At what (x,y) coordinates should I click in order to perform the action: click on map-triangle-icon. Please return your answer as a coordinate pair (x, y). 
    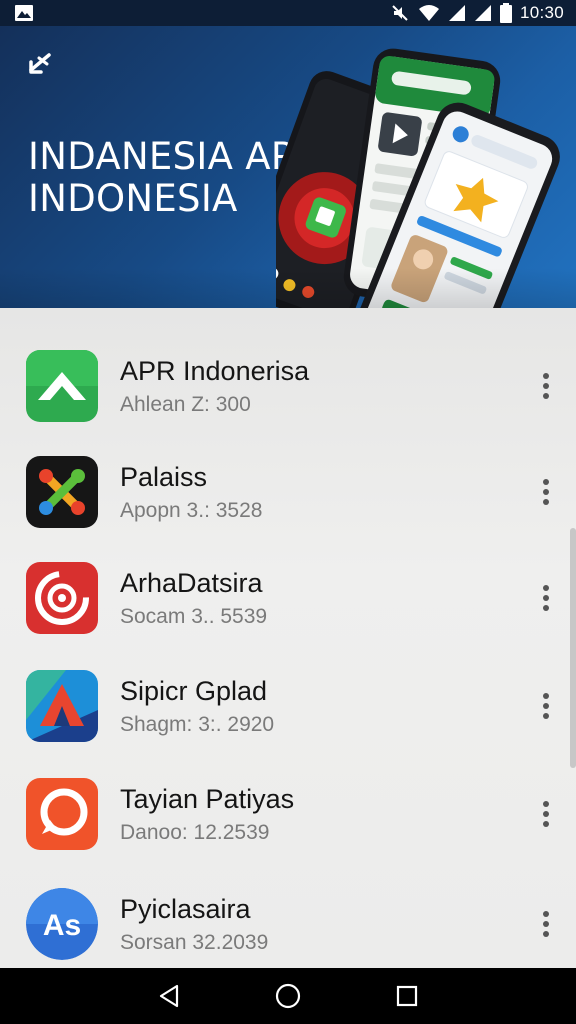
    Looking at the image, I should click on (62, 706).